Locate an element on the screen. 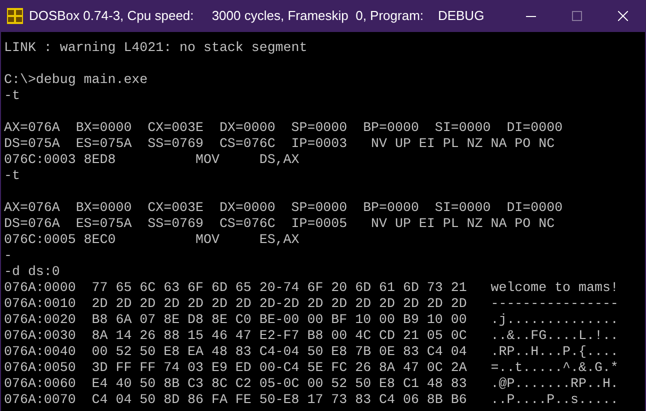 This screenshot has height=411, width=646. terminal-line: 076A:0000 77 65 6C 63 6F 6D 65 20-74 6F 20 6D 61 6D 73 21 welcome to mams! is located at coordinates (312, 288).